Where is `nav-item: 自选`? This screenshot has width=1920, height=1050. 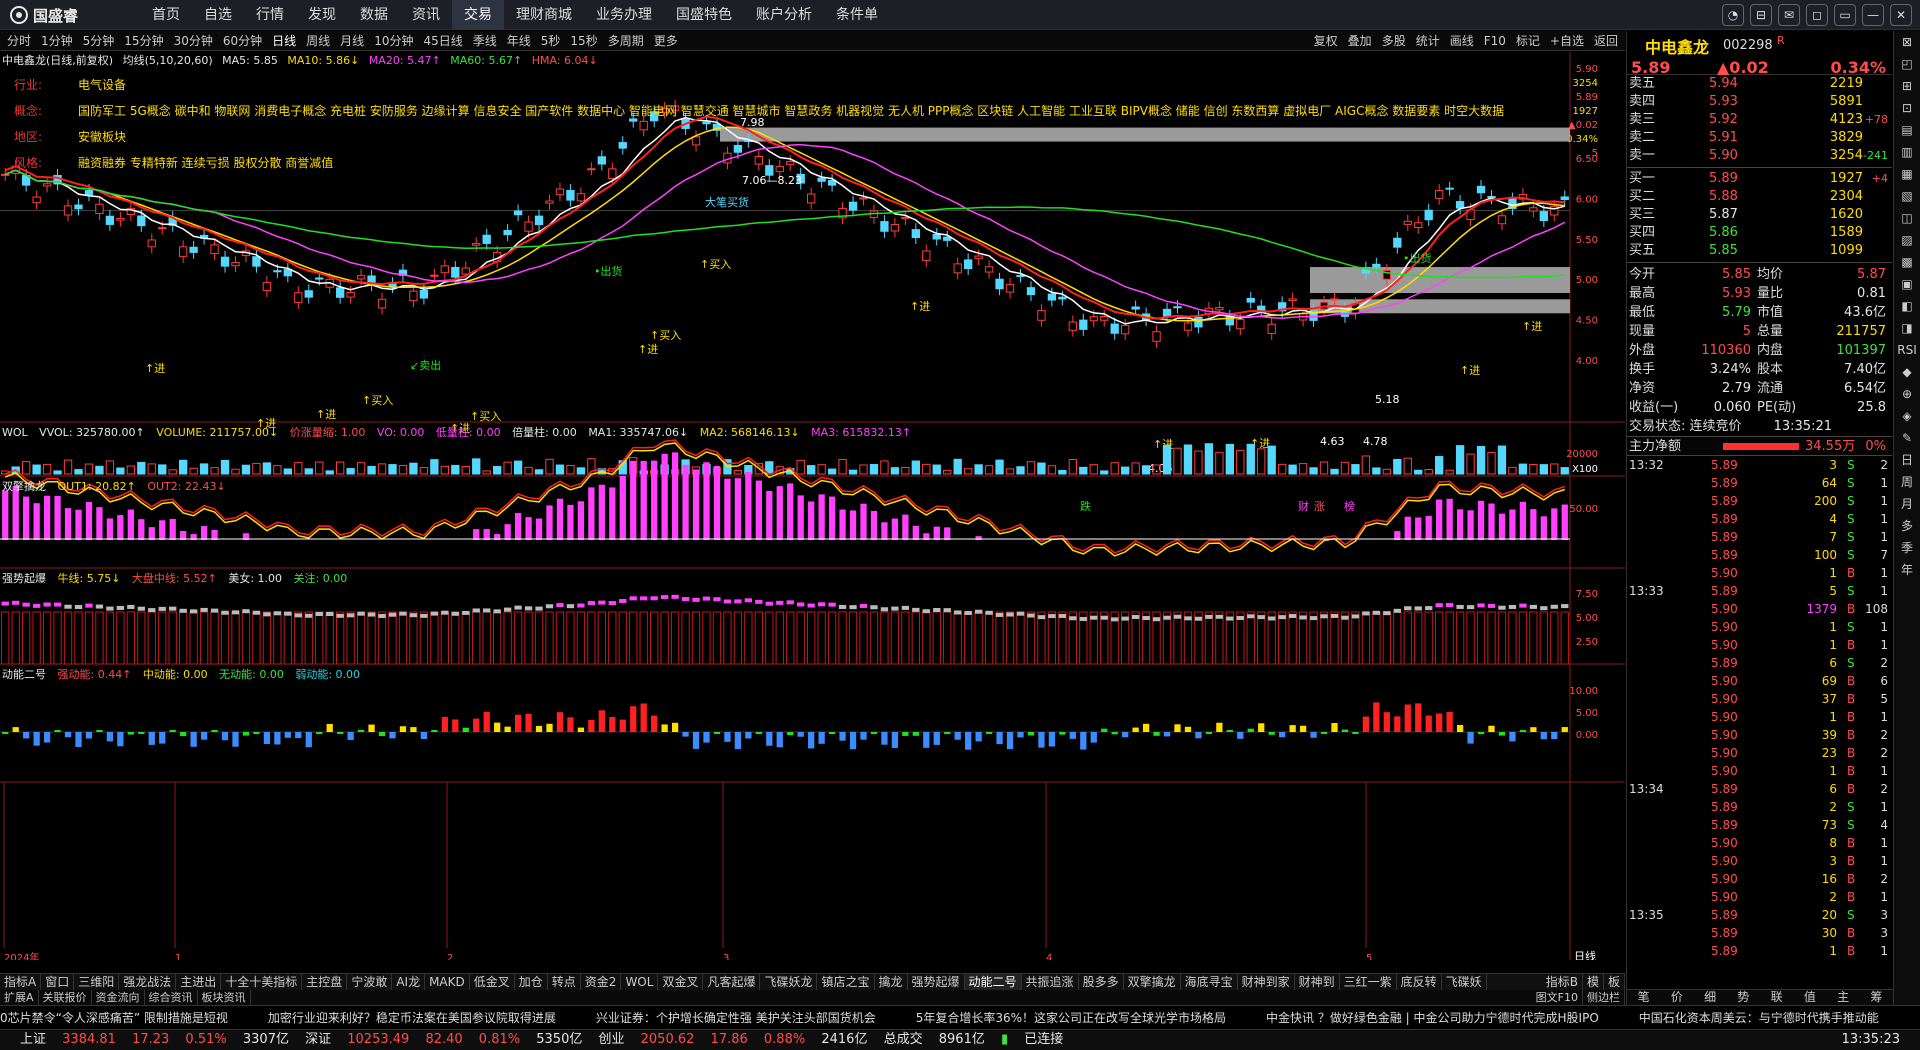 nav-item: 自选 is located at coordinates (218, 15).